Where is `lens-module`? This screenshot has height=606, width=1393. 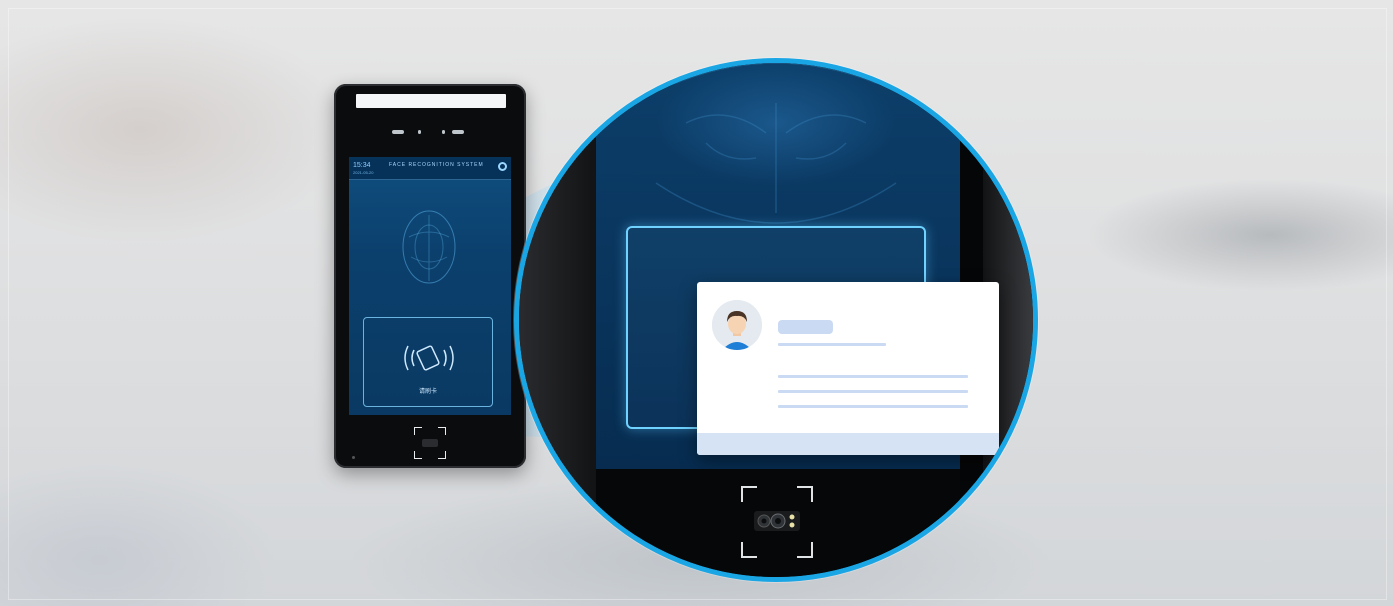
lens-module is located at coordinates (777, 521).